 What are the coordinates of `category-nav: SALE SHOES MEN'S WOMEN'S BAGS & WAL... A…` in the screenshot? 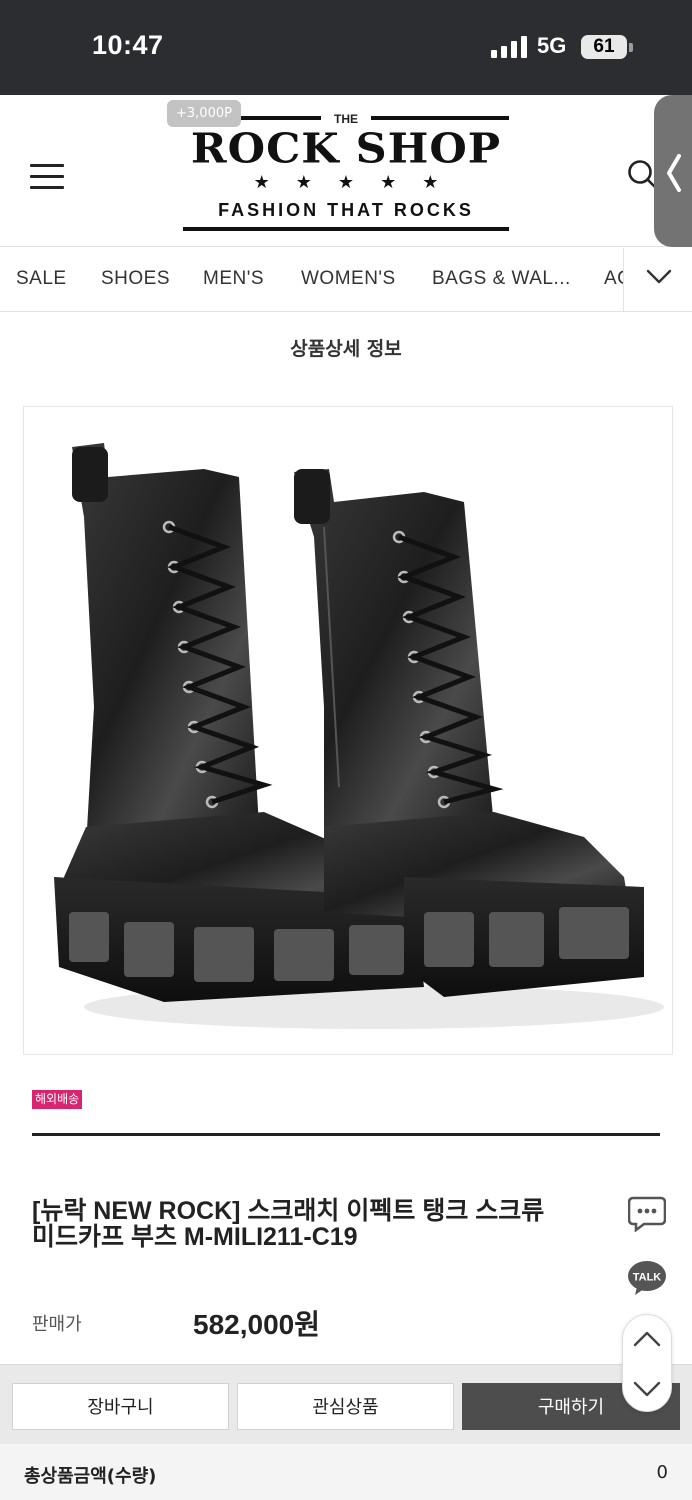 It's located at (346, 280).